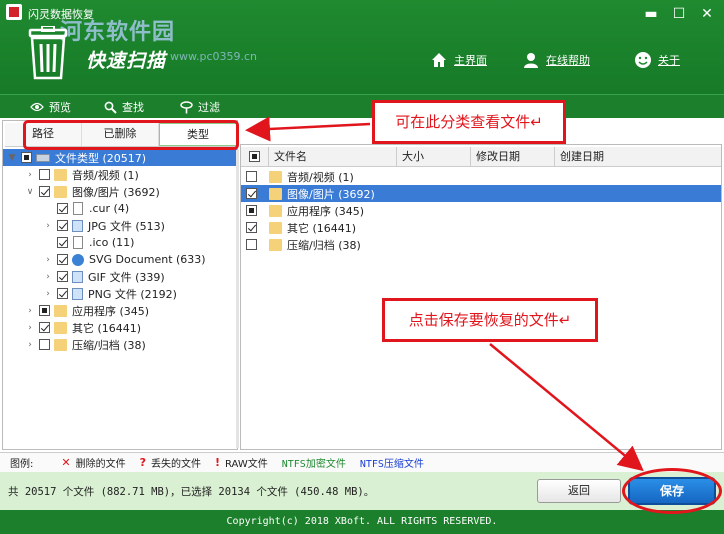 The width and height of the screenshot is (724, 534). What do you see at coordinates (481, 227) in the screenshot?
I see `table-row: 其它 (16441)` at bounding box center [481, 227].